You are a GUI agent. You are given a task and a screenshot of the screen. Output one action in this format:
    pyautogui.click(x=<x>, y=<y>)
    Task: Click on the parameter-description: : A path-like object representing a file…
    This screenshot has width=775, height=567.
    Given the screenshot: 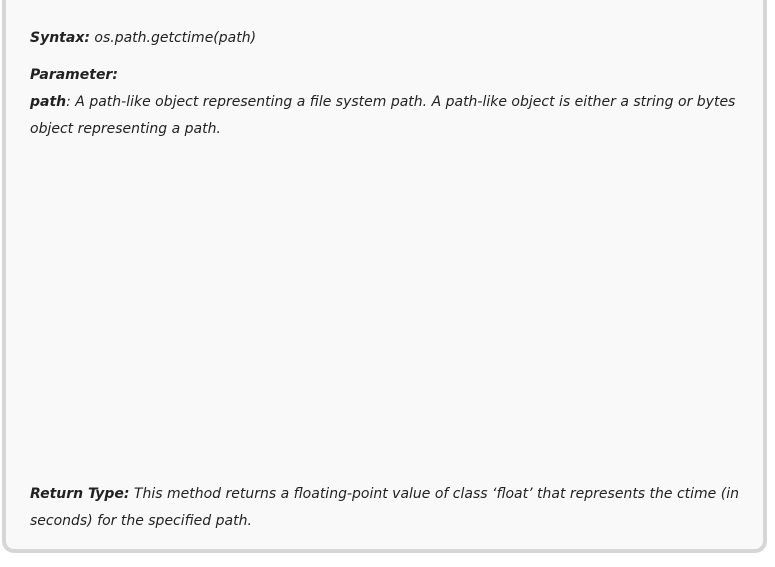 What is the action you would take?
    pyautogui.click(x=383, y=115)
    